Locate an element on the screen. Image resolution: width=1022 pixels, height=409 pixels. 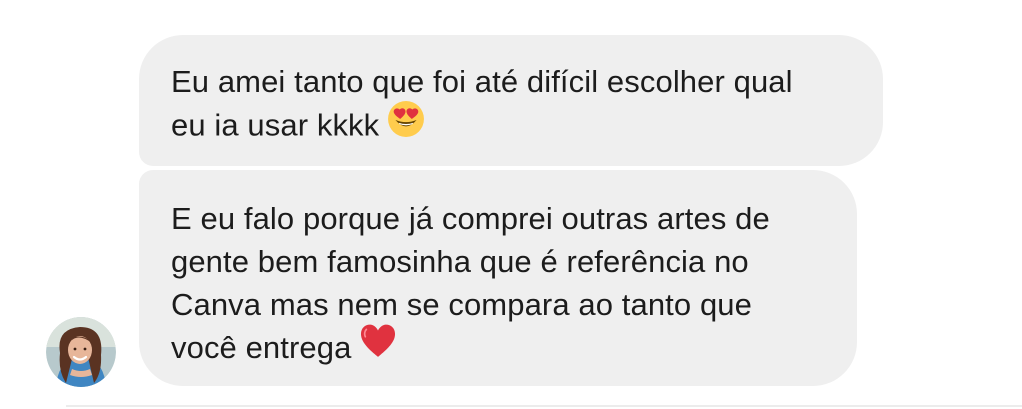
divider is located at coordinates (544, 406).